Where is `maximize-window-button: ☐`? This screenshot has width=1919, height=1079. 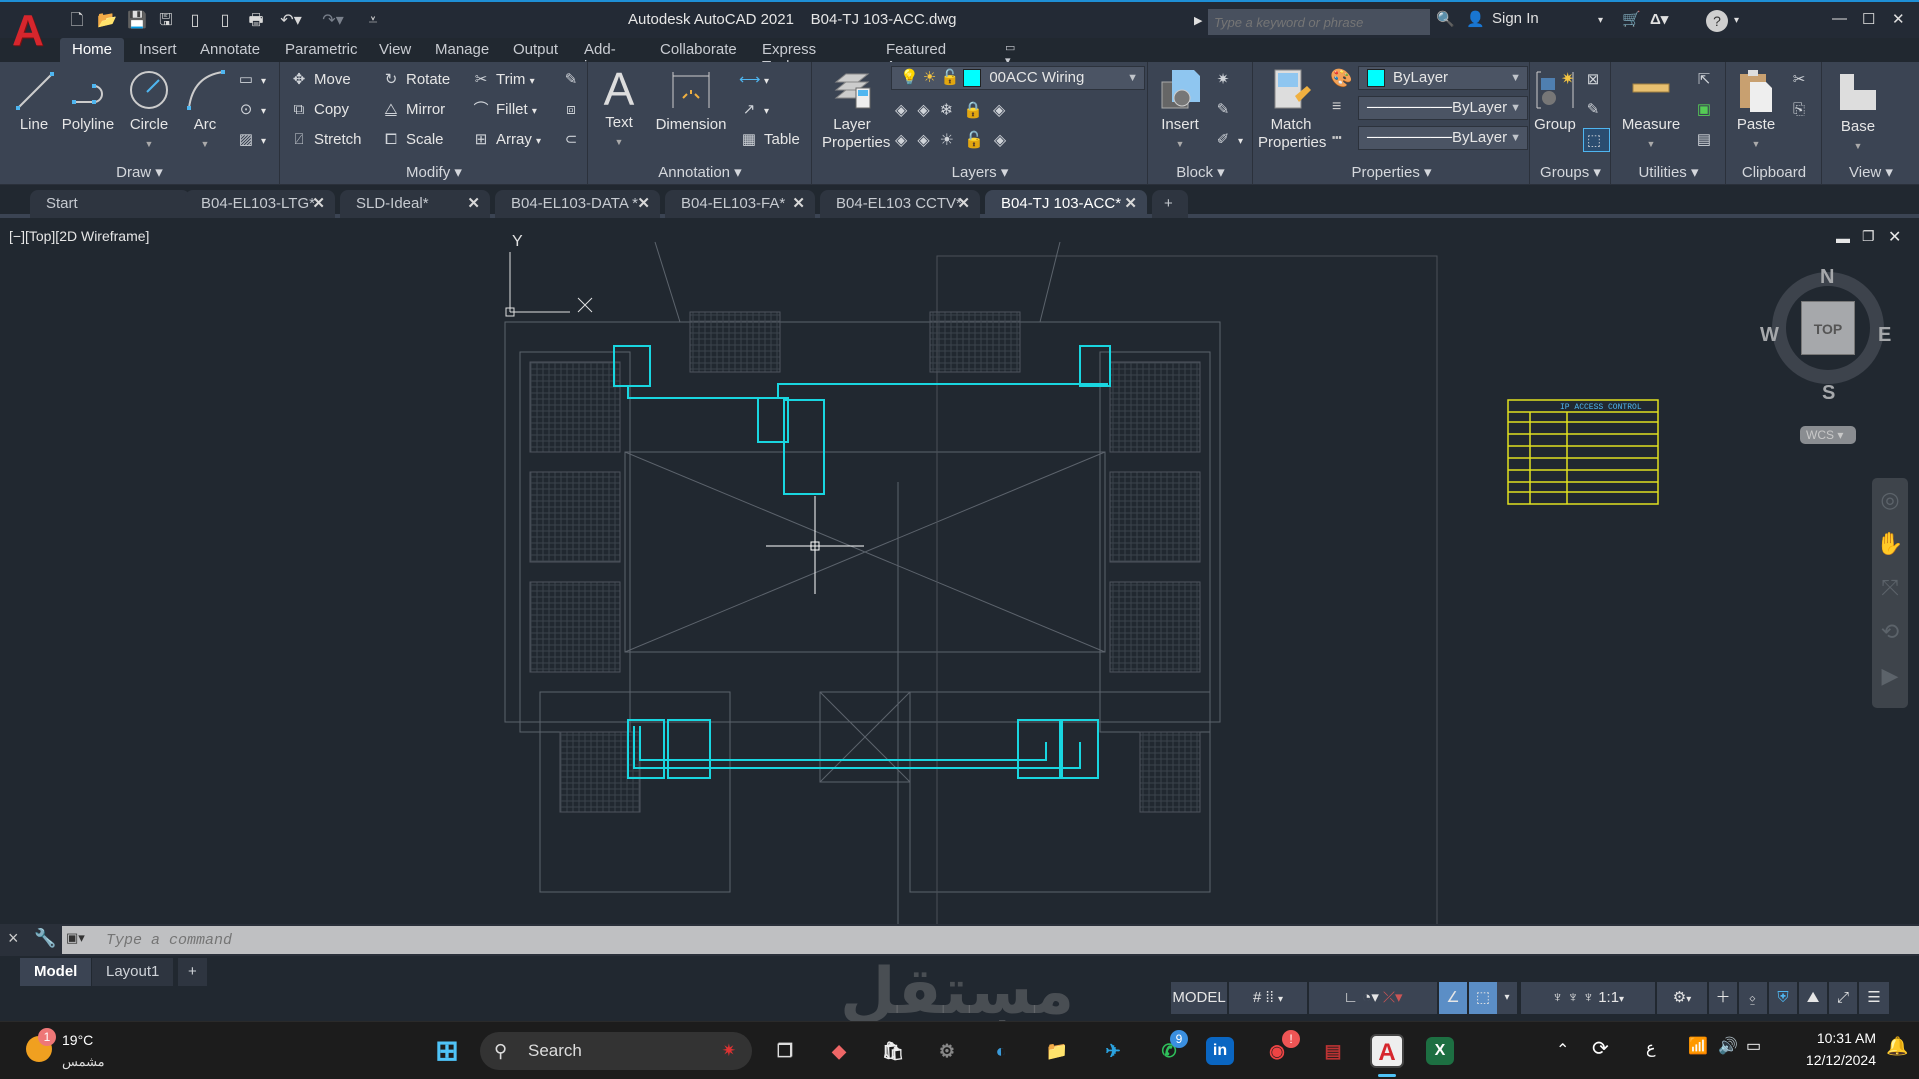
maximize-window-button: ☐ is located at coordinates (1868, 19).